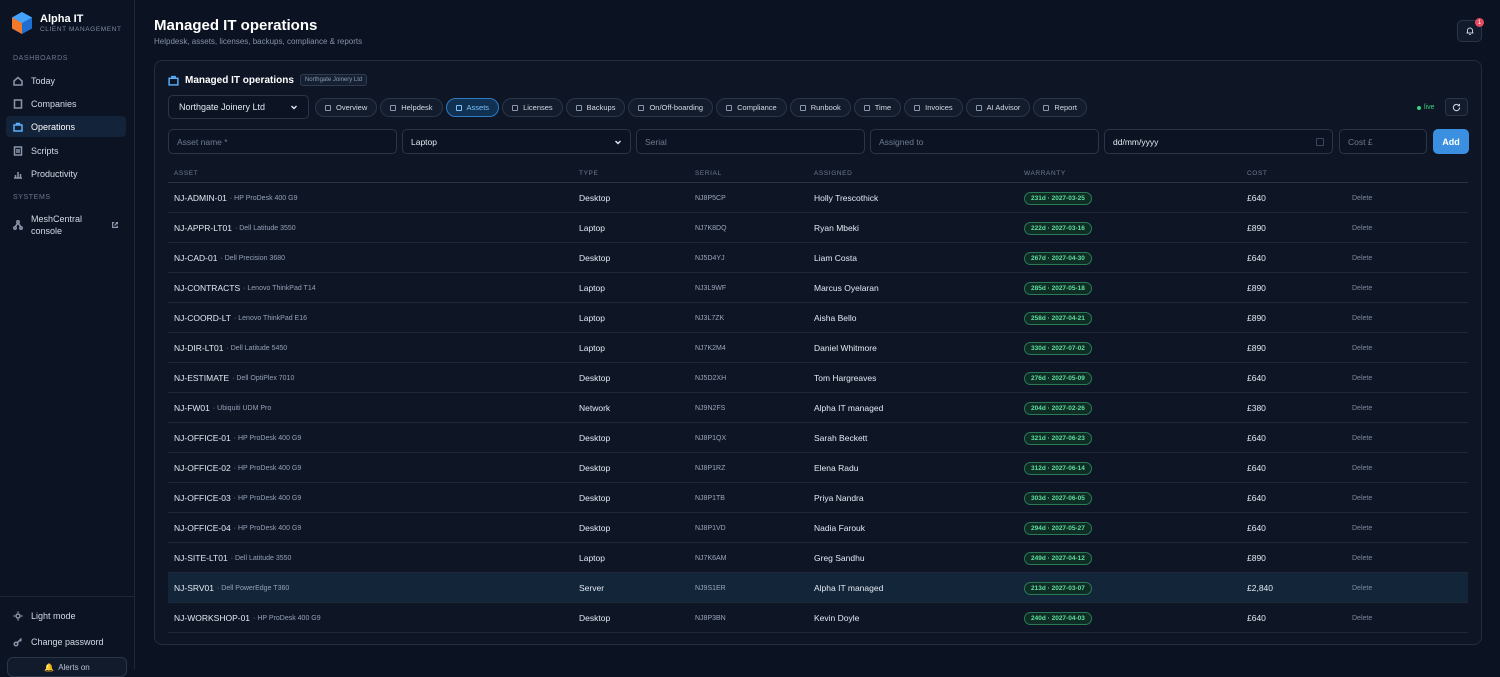  What do you see at coordinates (458, 107) in the screenshot?
I see `monitor-icon` at bounding box center [458, 107].